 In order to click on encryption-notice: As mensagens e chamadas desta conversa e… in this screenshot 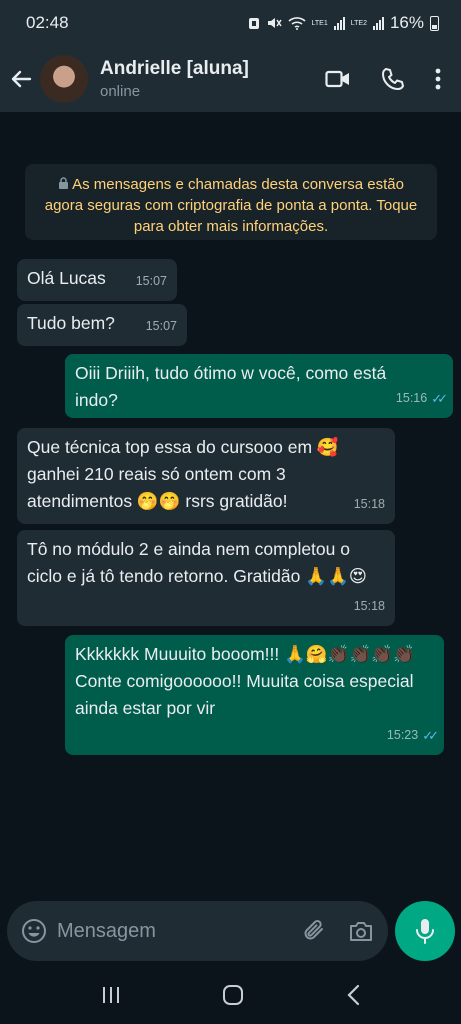, I will do `click(231, 202)`.